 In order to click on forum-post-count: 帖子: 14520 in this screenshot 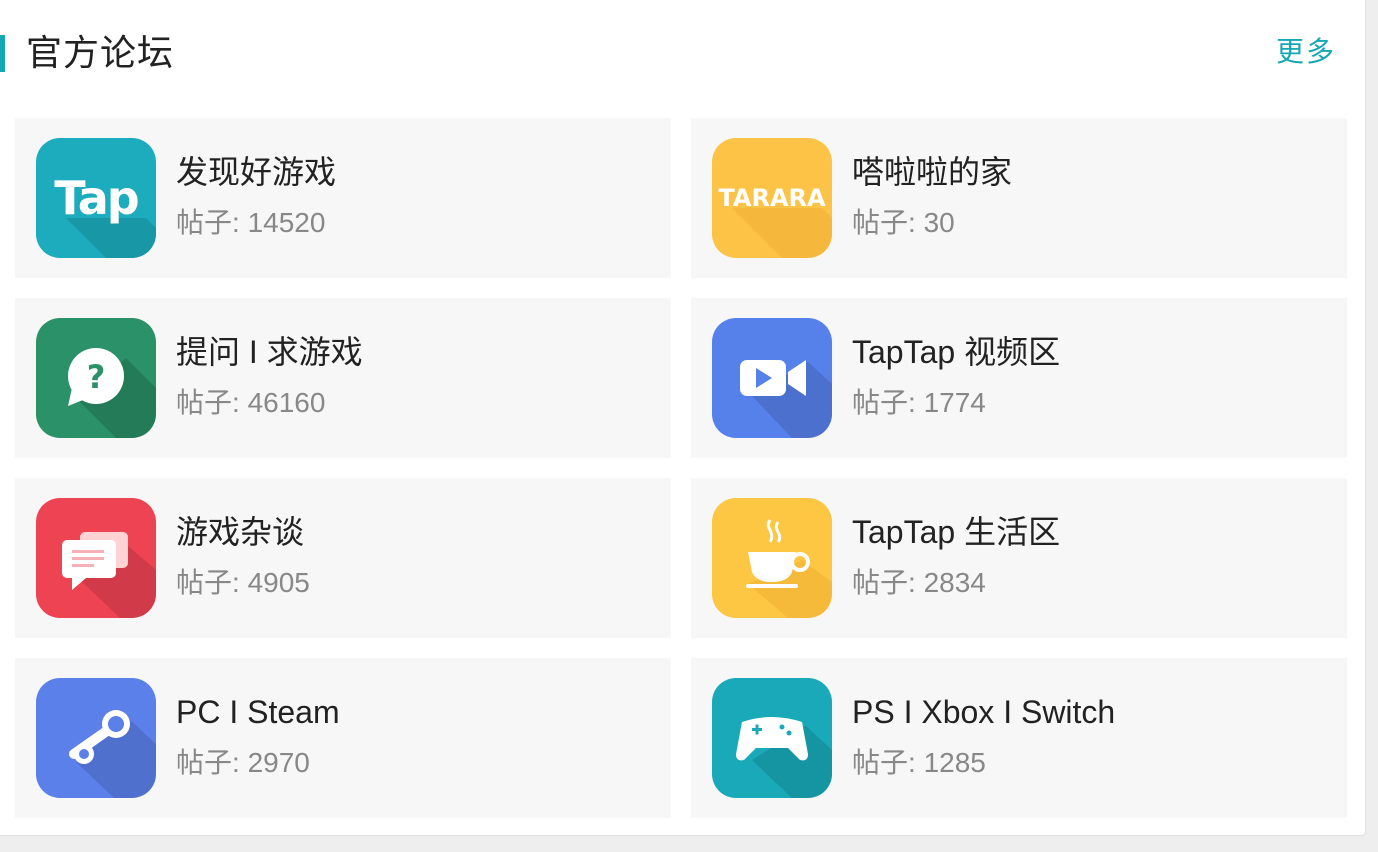, I will do `click(251, 222)`.